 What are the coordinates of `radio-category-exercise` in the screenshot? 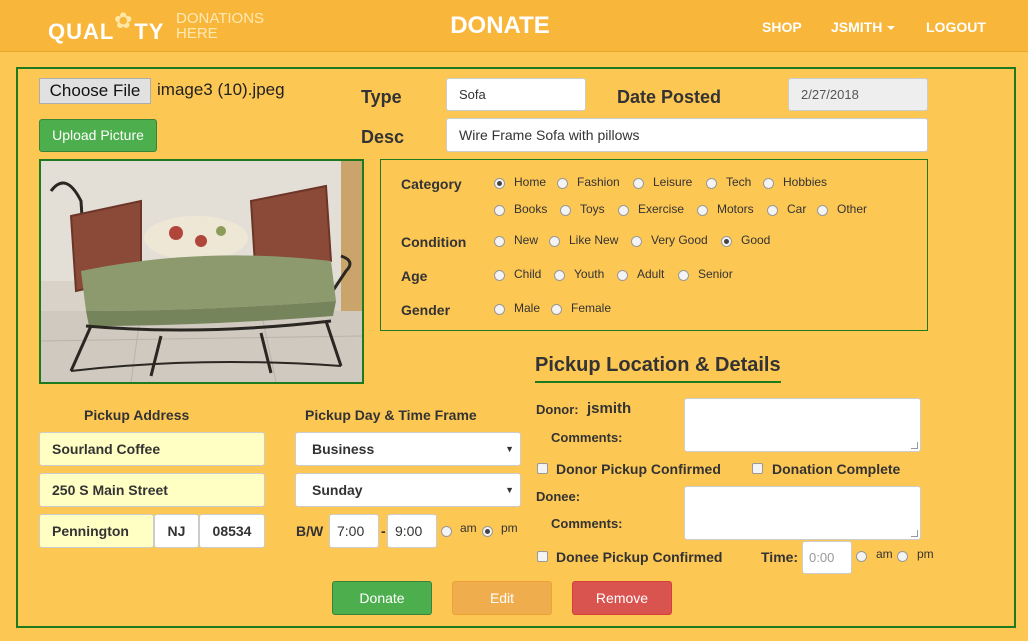 It's located at (623, 210).